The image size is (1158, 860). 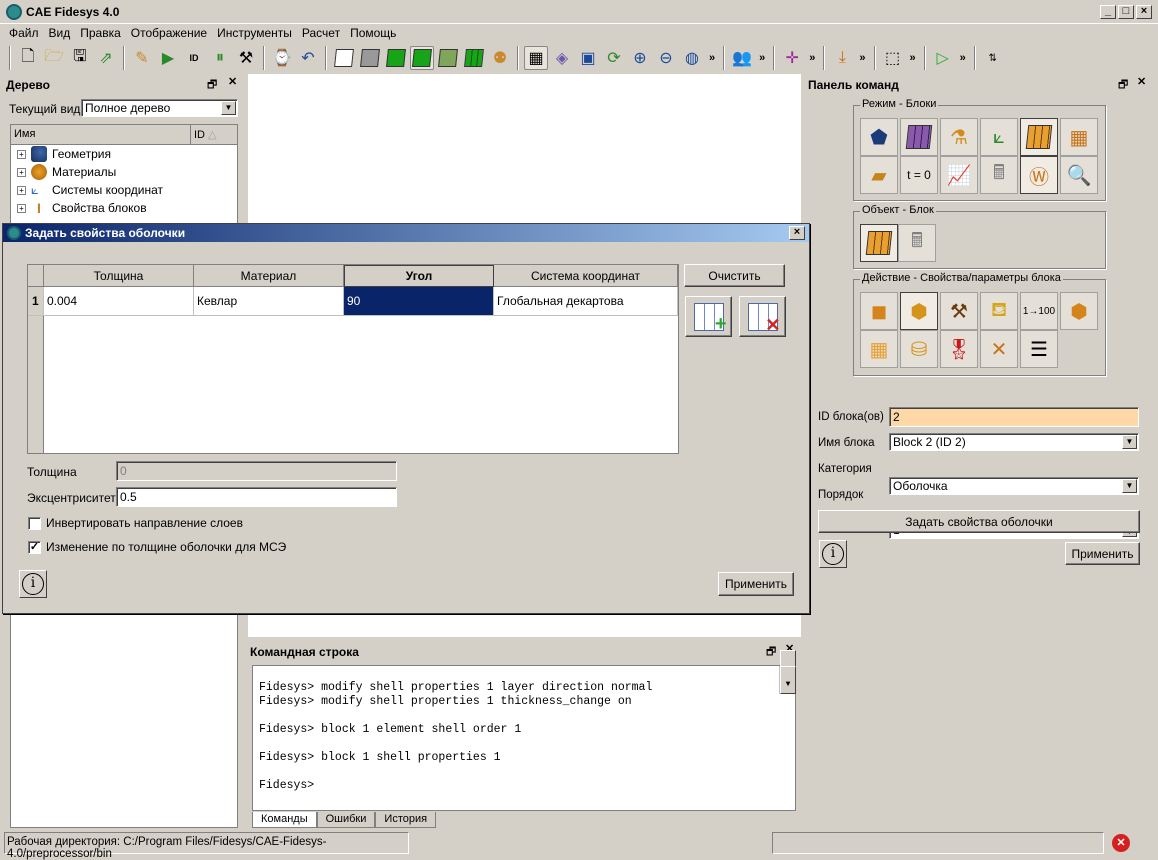 I want to click on zoom-in-icon: ⊕, so click(x=640, y=58).